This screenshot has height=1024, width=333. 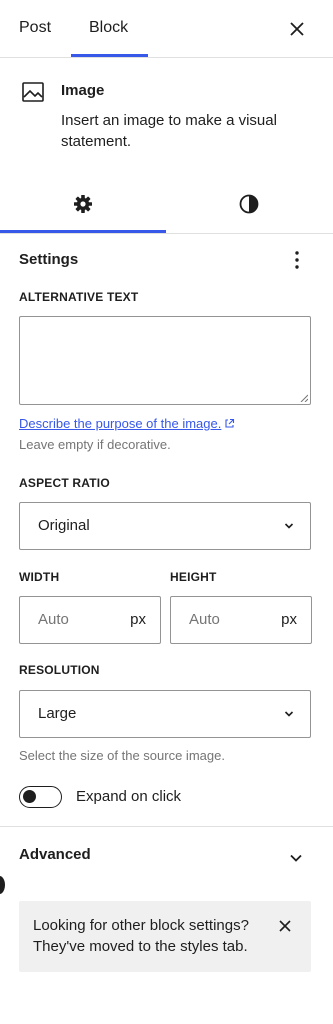 I want to click on settings-panel-title: Settings, so click(x=49, y=259).